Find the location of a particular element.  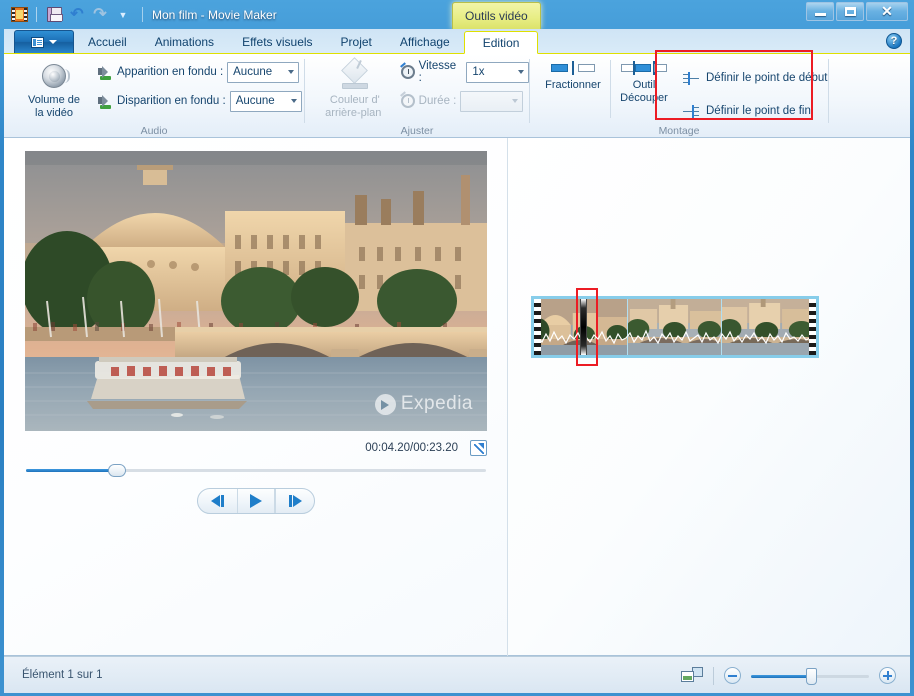

transport-controls is located at coordinates (256, 501).